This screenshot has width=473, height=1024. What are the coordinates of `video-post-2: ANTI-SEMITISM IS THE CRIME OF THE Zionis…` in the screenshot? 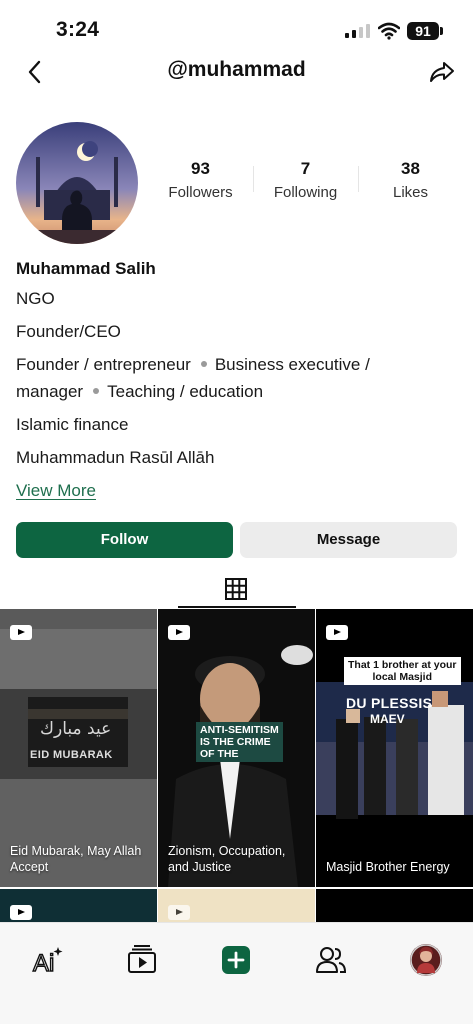 It's located at (236, 748).